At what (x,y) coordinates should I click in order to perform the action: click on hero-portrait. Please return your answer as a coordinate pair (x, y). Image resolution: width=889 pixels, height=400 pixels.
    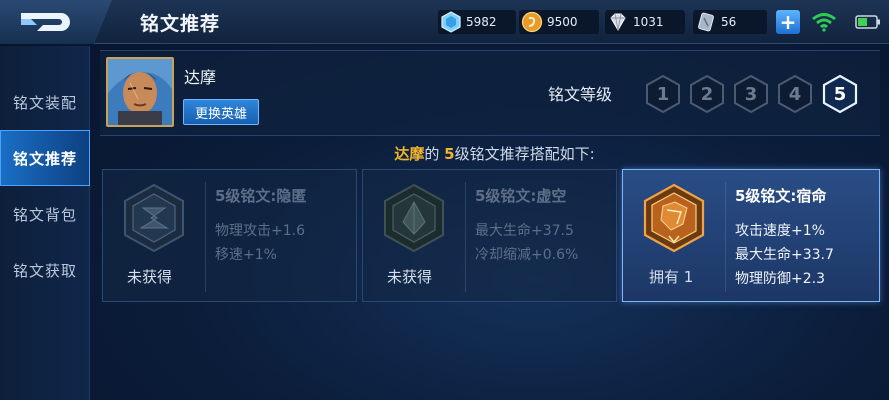
    Looking at the image, I should click on (140, 92).